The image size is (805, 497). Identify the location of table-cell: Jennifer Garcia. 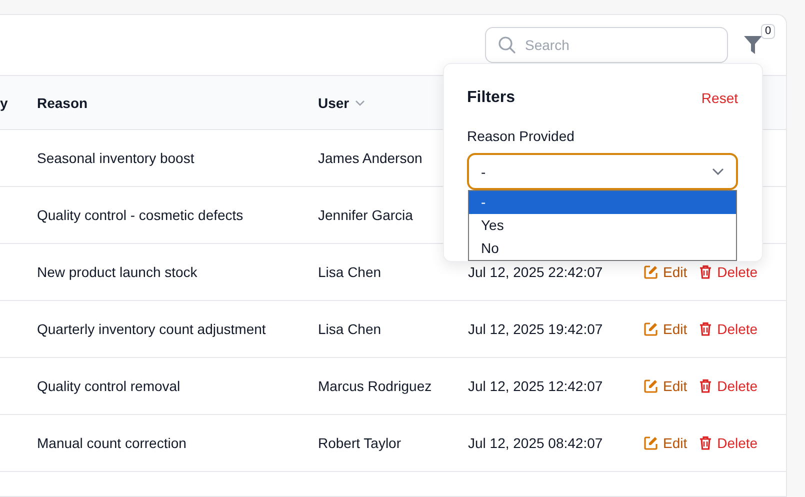
(365, 215).